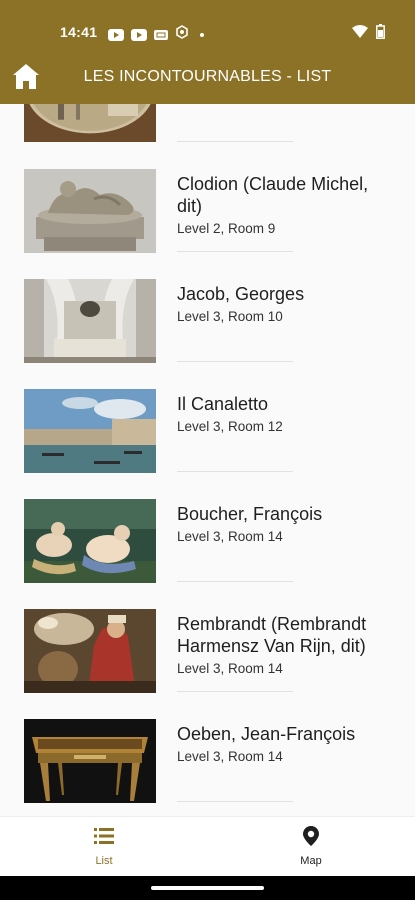  What do you see at coordinates (207, 527) in the screenshot?
I see `list-item: Boucher, François Level 3, Room 14` at bounding box center [207, 527].